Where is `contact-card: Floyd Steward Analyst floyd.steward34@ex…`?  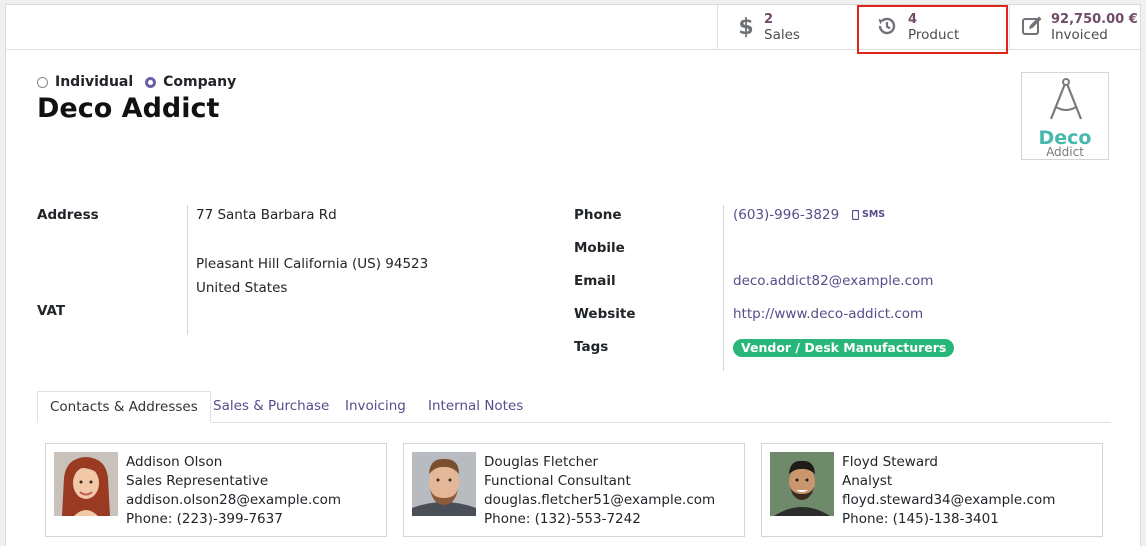 contact-card: Floyd Steward Analyst floyd.steward34@ex… is located at coordinates (932, 490).